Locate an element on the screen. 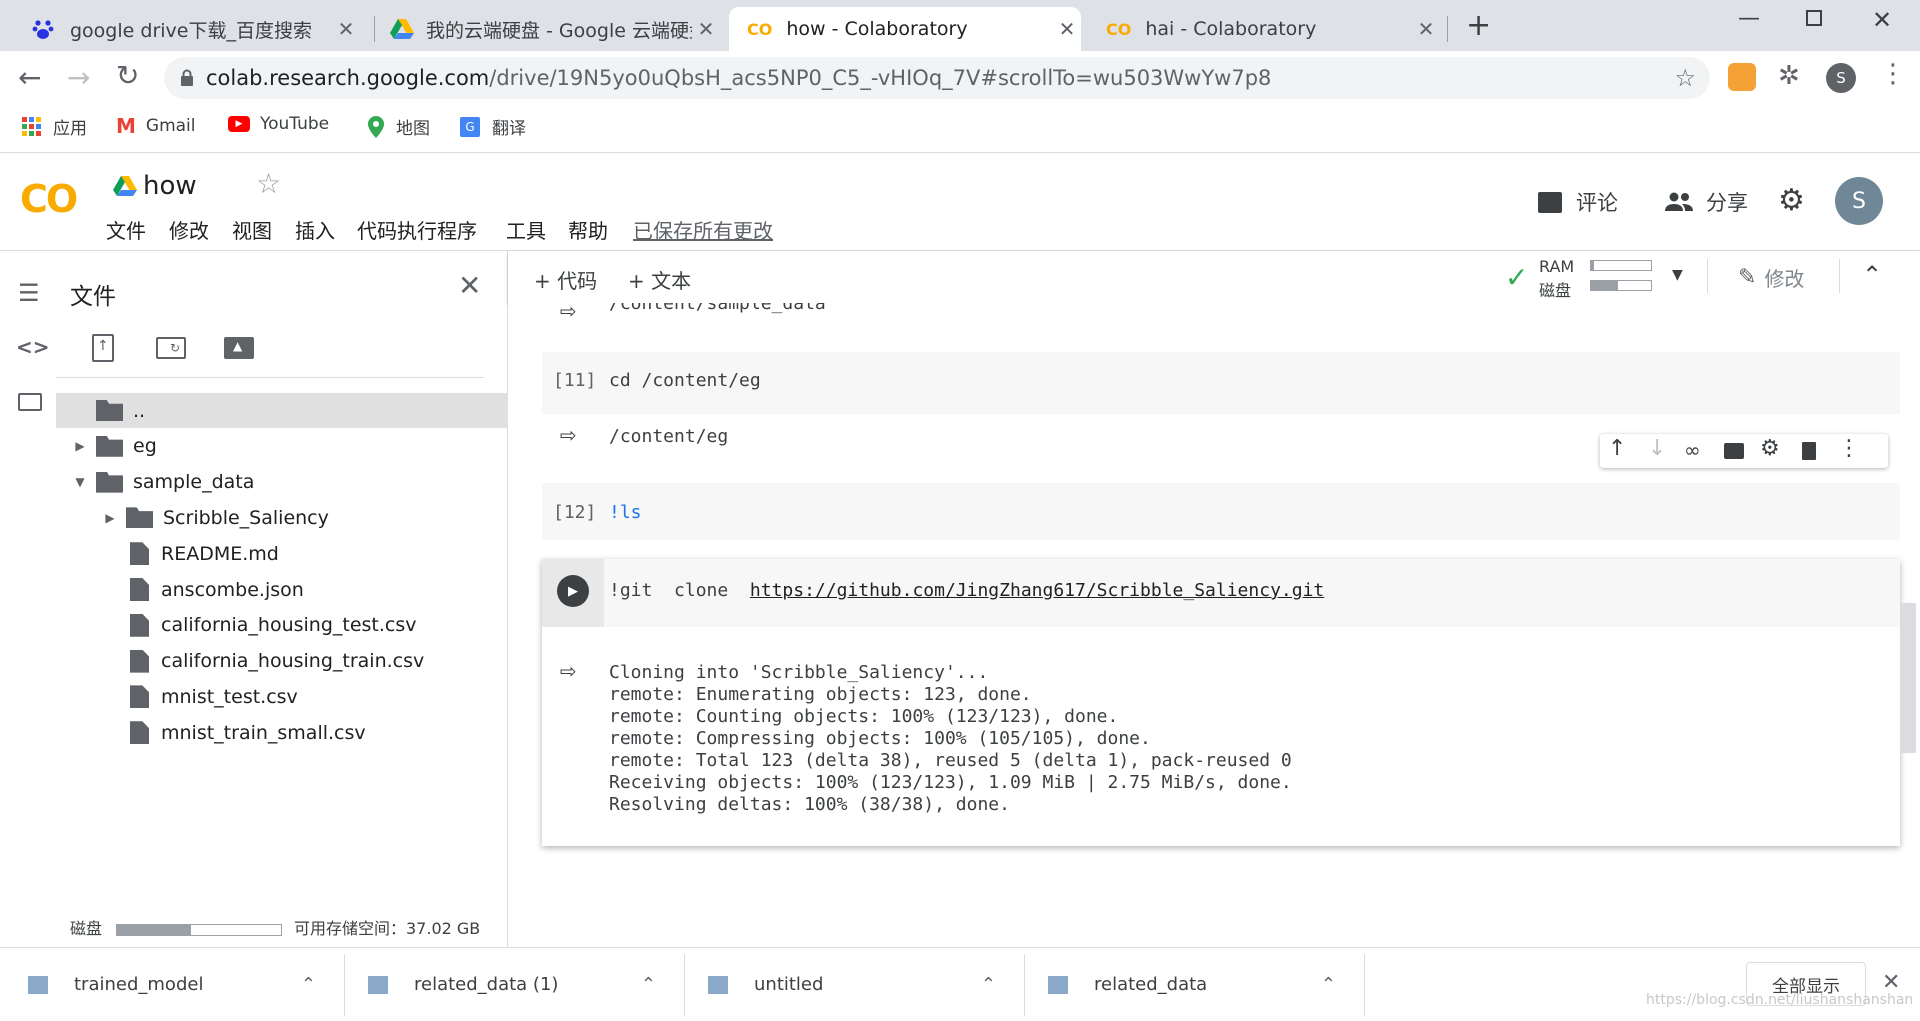  settings-gear-icon: ⚙ is located at coordinates (1791, 200).